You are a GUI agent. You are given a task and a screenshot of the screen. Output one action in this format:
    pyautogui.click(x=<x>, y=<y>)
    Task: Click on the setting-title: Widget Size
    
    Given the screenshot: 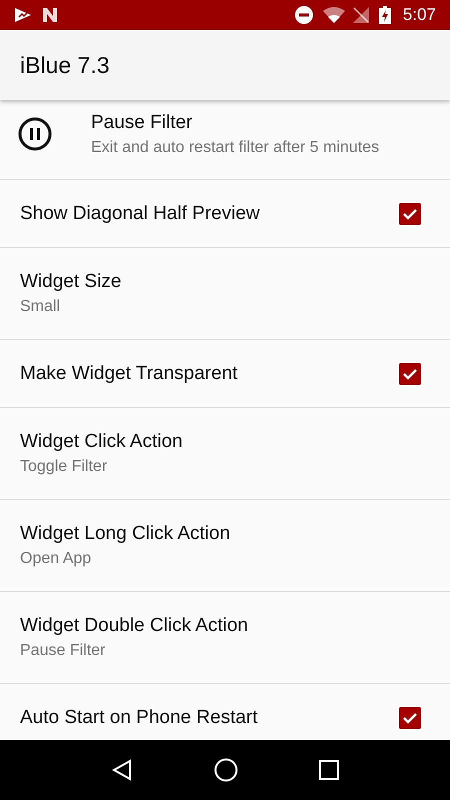 What is the action you would take?
    pyautogui.click(x=71, y=282)
    